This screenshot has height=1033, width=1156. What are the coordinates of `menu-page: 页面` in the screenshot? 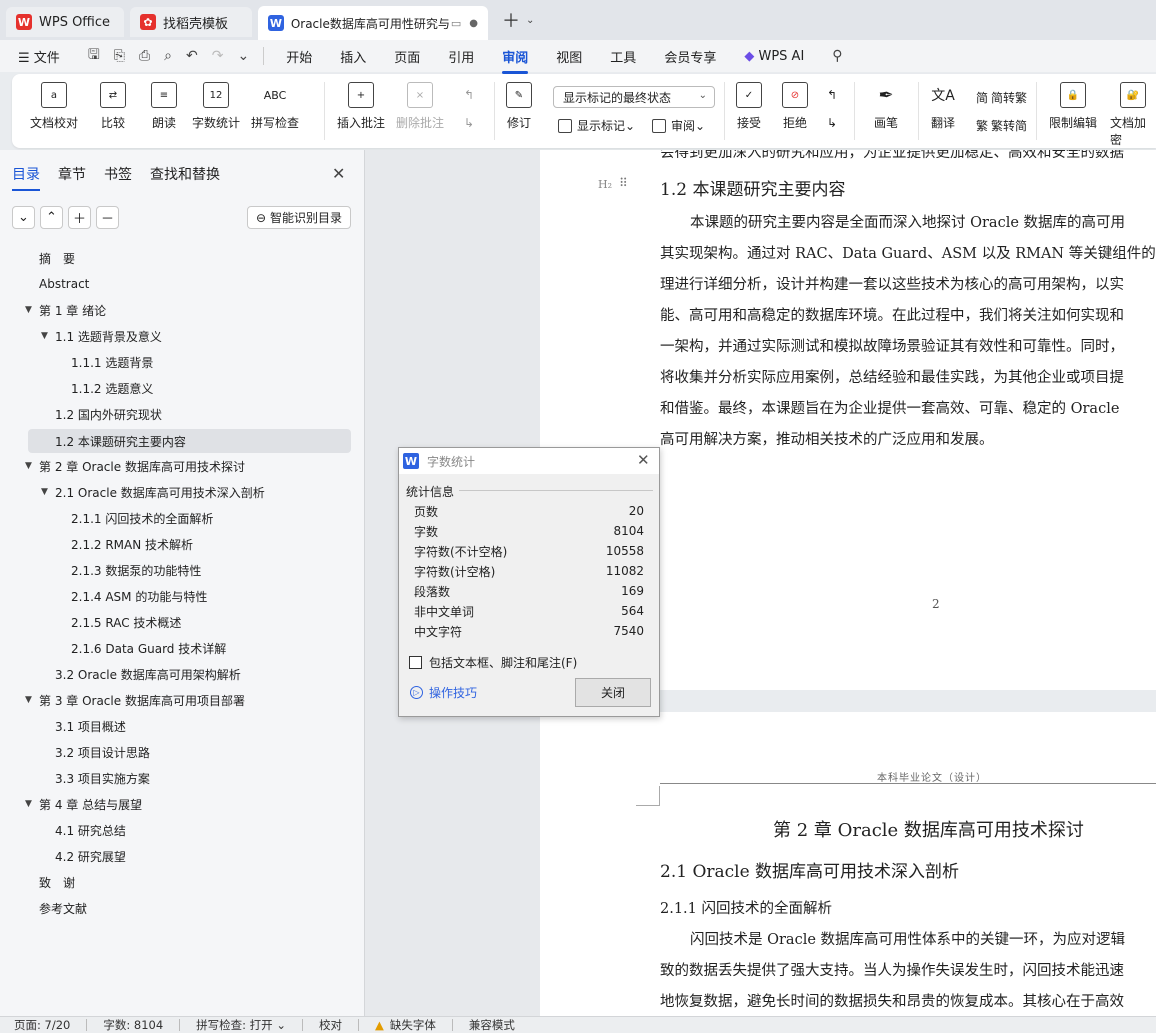 It's located at (407, 56).